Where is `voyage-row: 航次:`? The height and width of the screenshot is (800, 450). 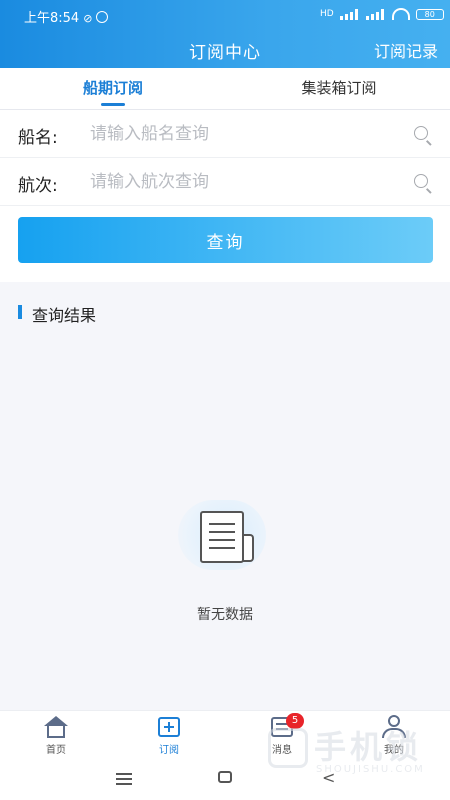 voyage-row: 航次: is located at coordinates (225, 182).